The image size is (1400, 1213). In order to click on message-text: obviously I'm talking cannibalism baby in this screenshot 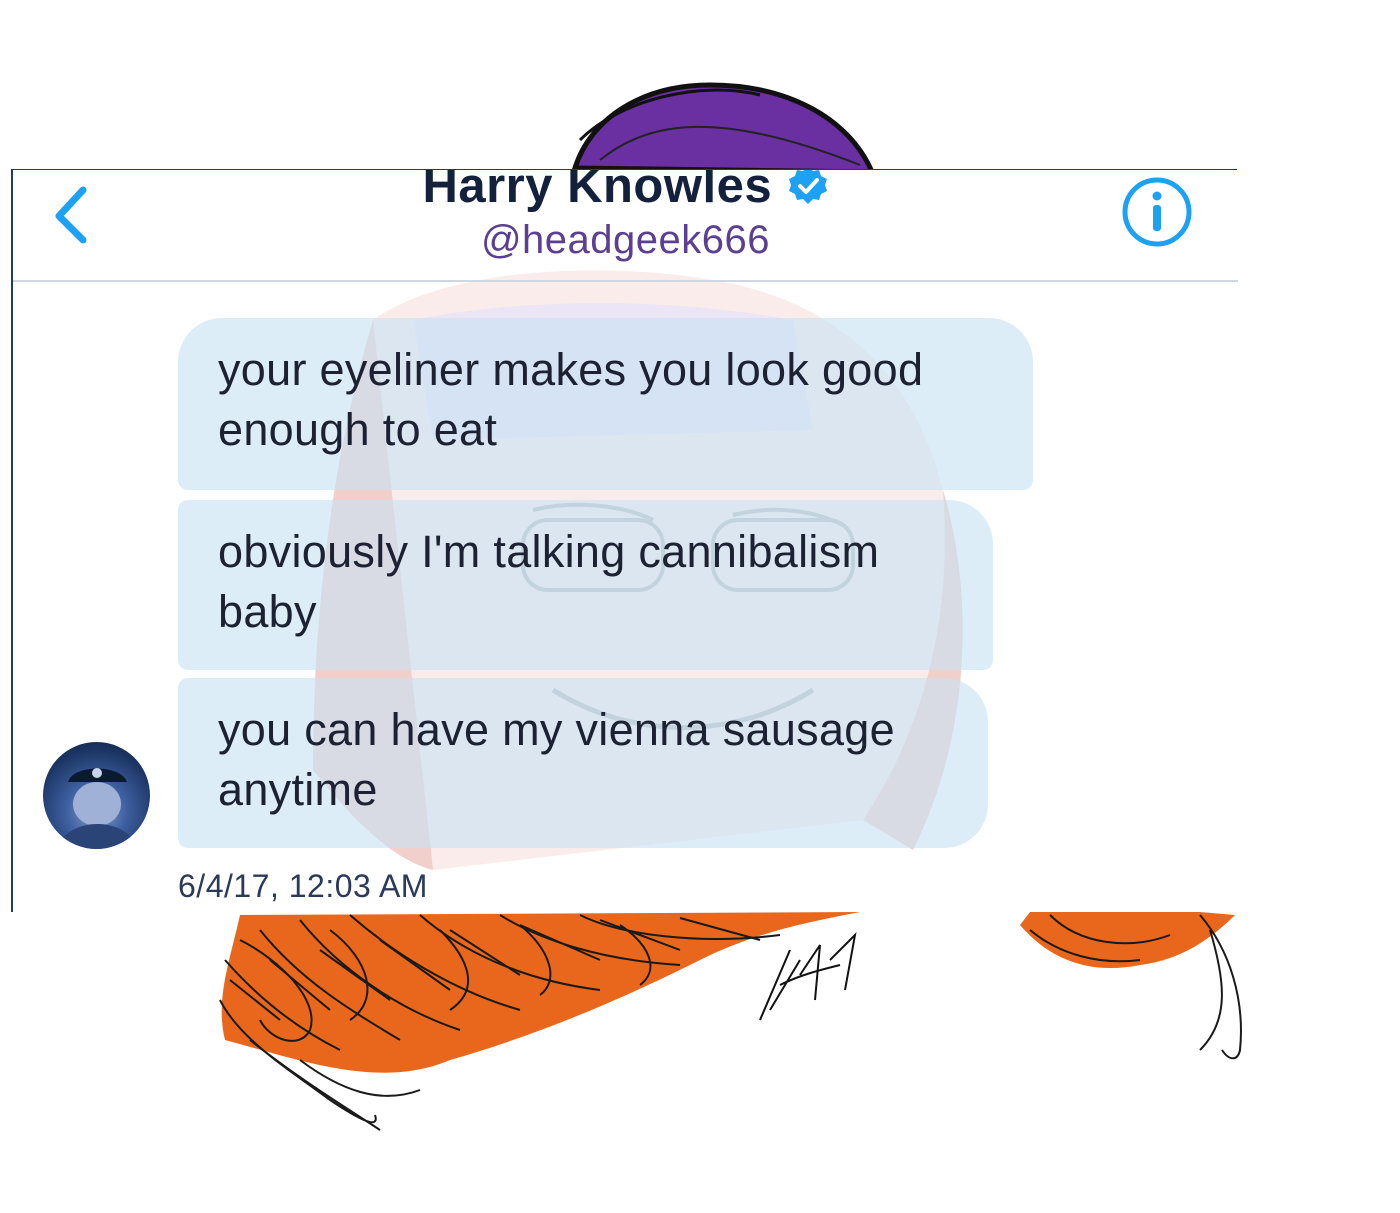, I will do `click(549, 581)`.